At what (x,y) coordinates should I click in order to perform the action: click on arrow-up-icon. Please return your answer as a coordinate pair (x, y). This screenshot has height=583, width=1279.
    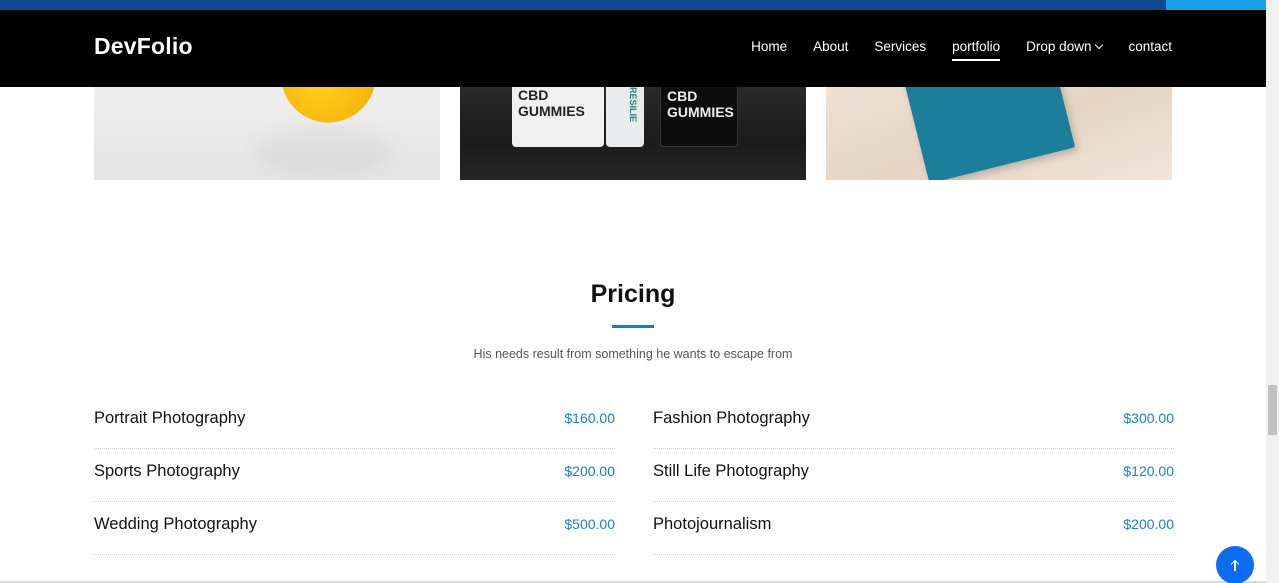
    Looking at the image, I should click on (1235, 565).